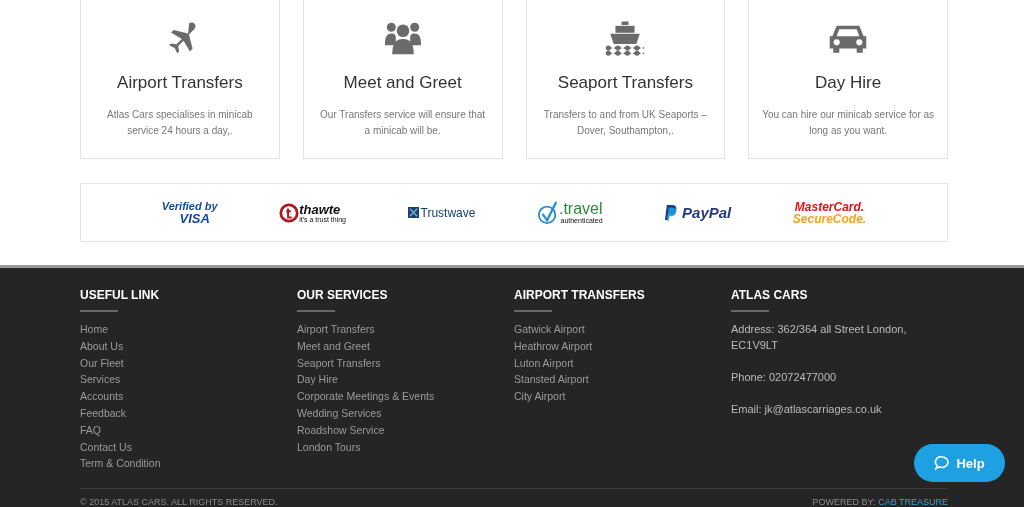  What do you see at coordinates (317, 380) in the screenshot?
I see `footer-link: Day Hire` at bounding box center [317, 380].